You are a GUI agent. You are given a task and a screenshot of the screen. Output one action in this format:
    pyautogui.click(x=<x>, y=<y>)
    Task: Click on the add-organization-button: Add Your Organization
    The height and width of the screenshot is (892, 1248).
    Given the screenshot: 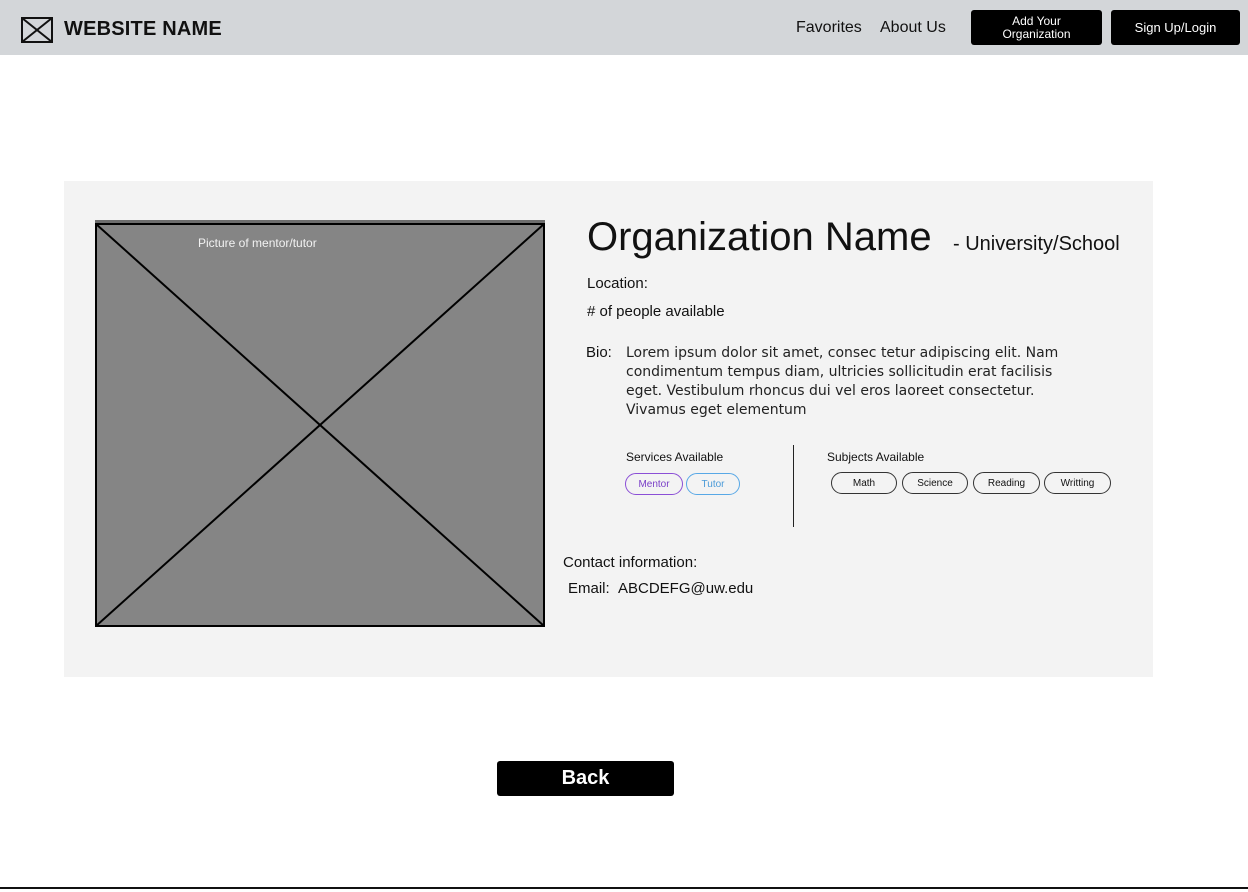 What is the action you would take?
    pyautogui.click(x=1036, y=27)
    